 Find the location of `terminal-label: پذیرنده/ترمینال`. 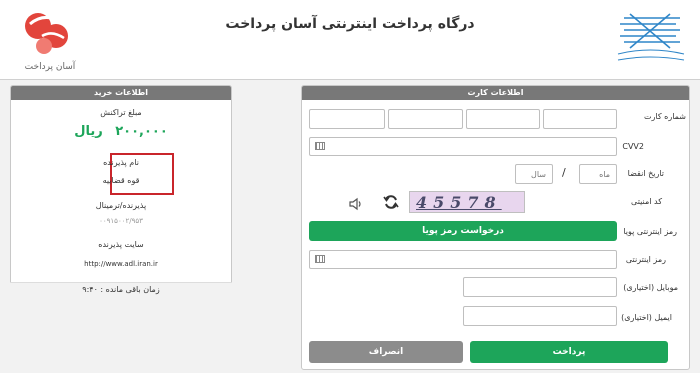

terminal-label: پذیرنده/ترمینال is located at coordinates (121, 205).